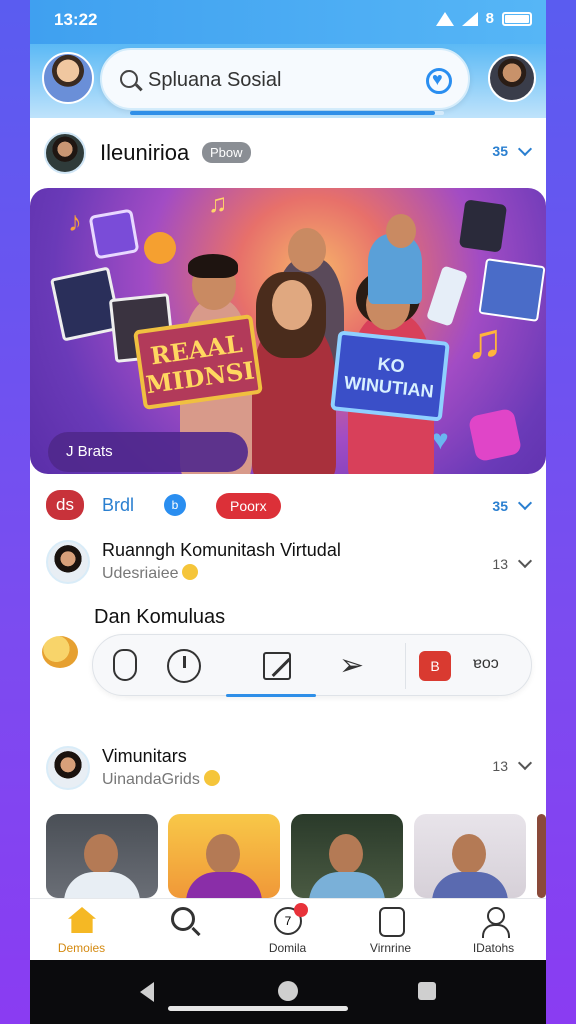 This screenshot has height=1024, width=576. What do you see at coordinates (150, 573) in the screenshot?
I see `comment-subtitle: Udesriaiee` at bounding box center [150, 573].